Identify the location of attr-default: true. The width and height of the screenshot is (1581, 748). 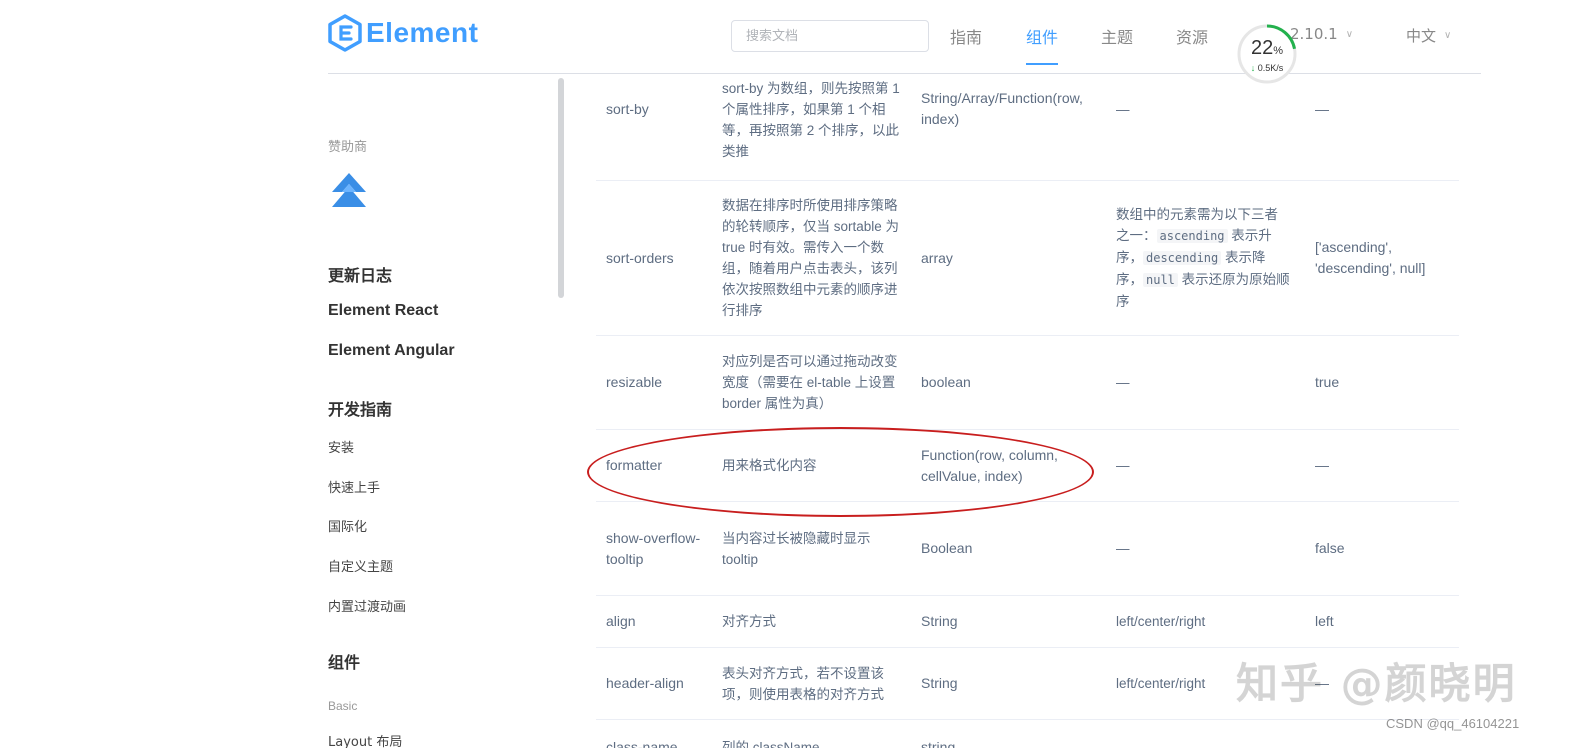
(1327, 382).